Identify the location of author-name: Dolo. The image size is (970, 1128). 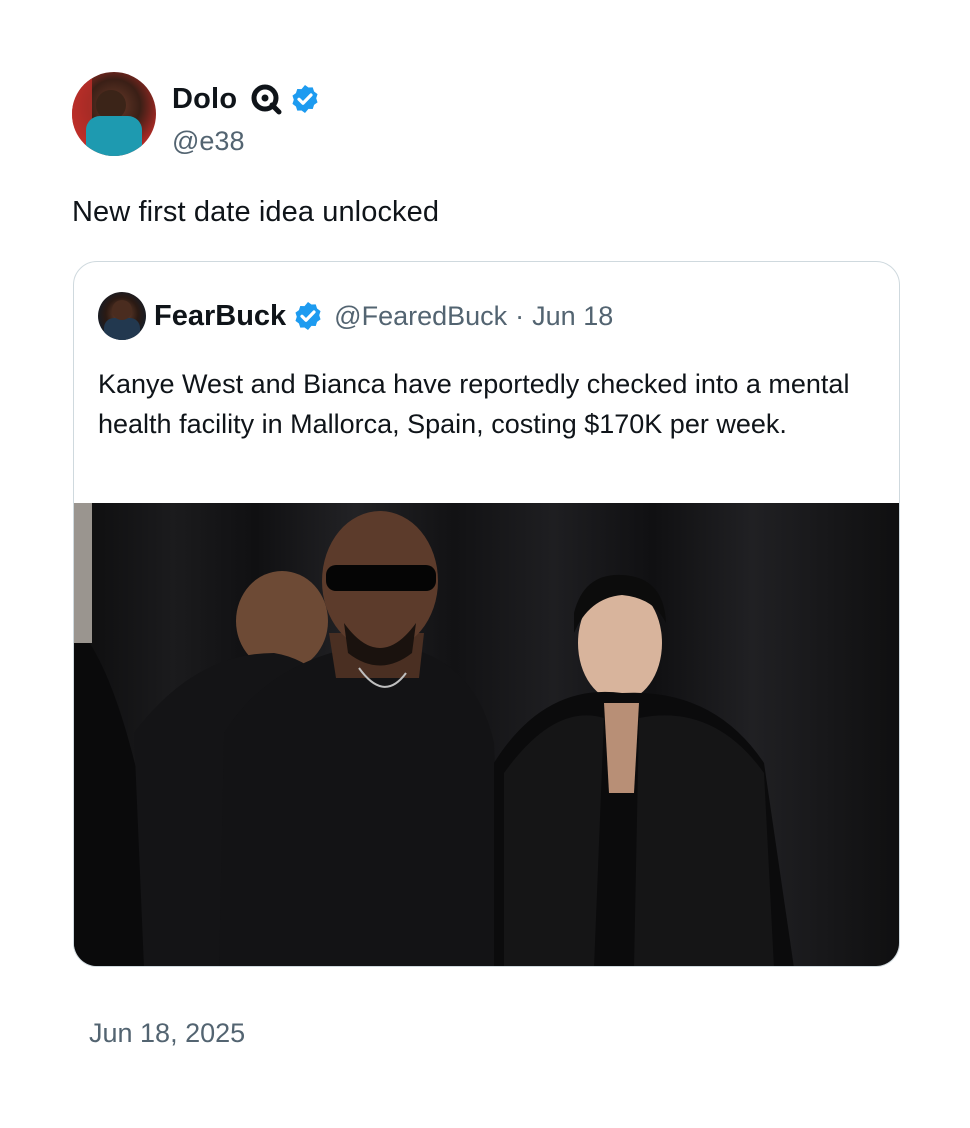
(204, 99).